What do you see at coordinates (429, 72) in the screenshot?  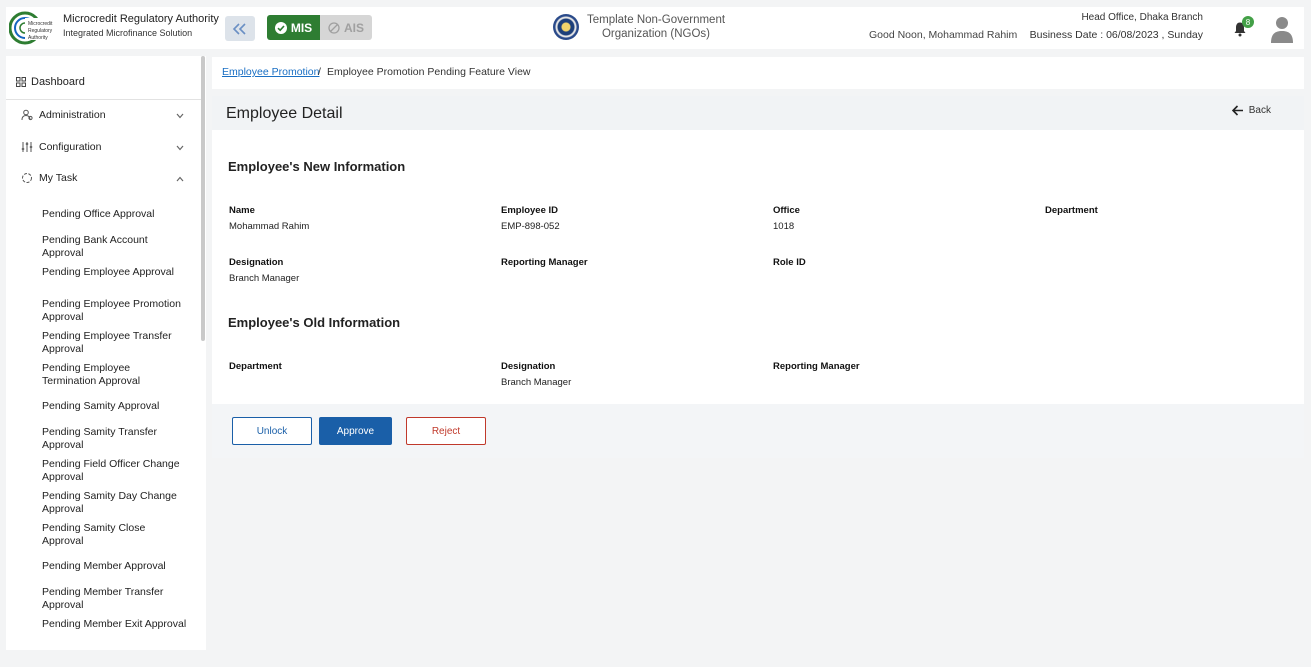 I see `breadcrumb-current: Employee Promotion Pending Feature View` at bounding box center [429, 72].